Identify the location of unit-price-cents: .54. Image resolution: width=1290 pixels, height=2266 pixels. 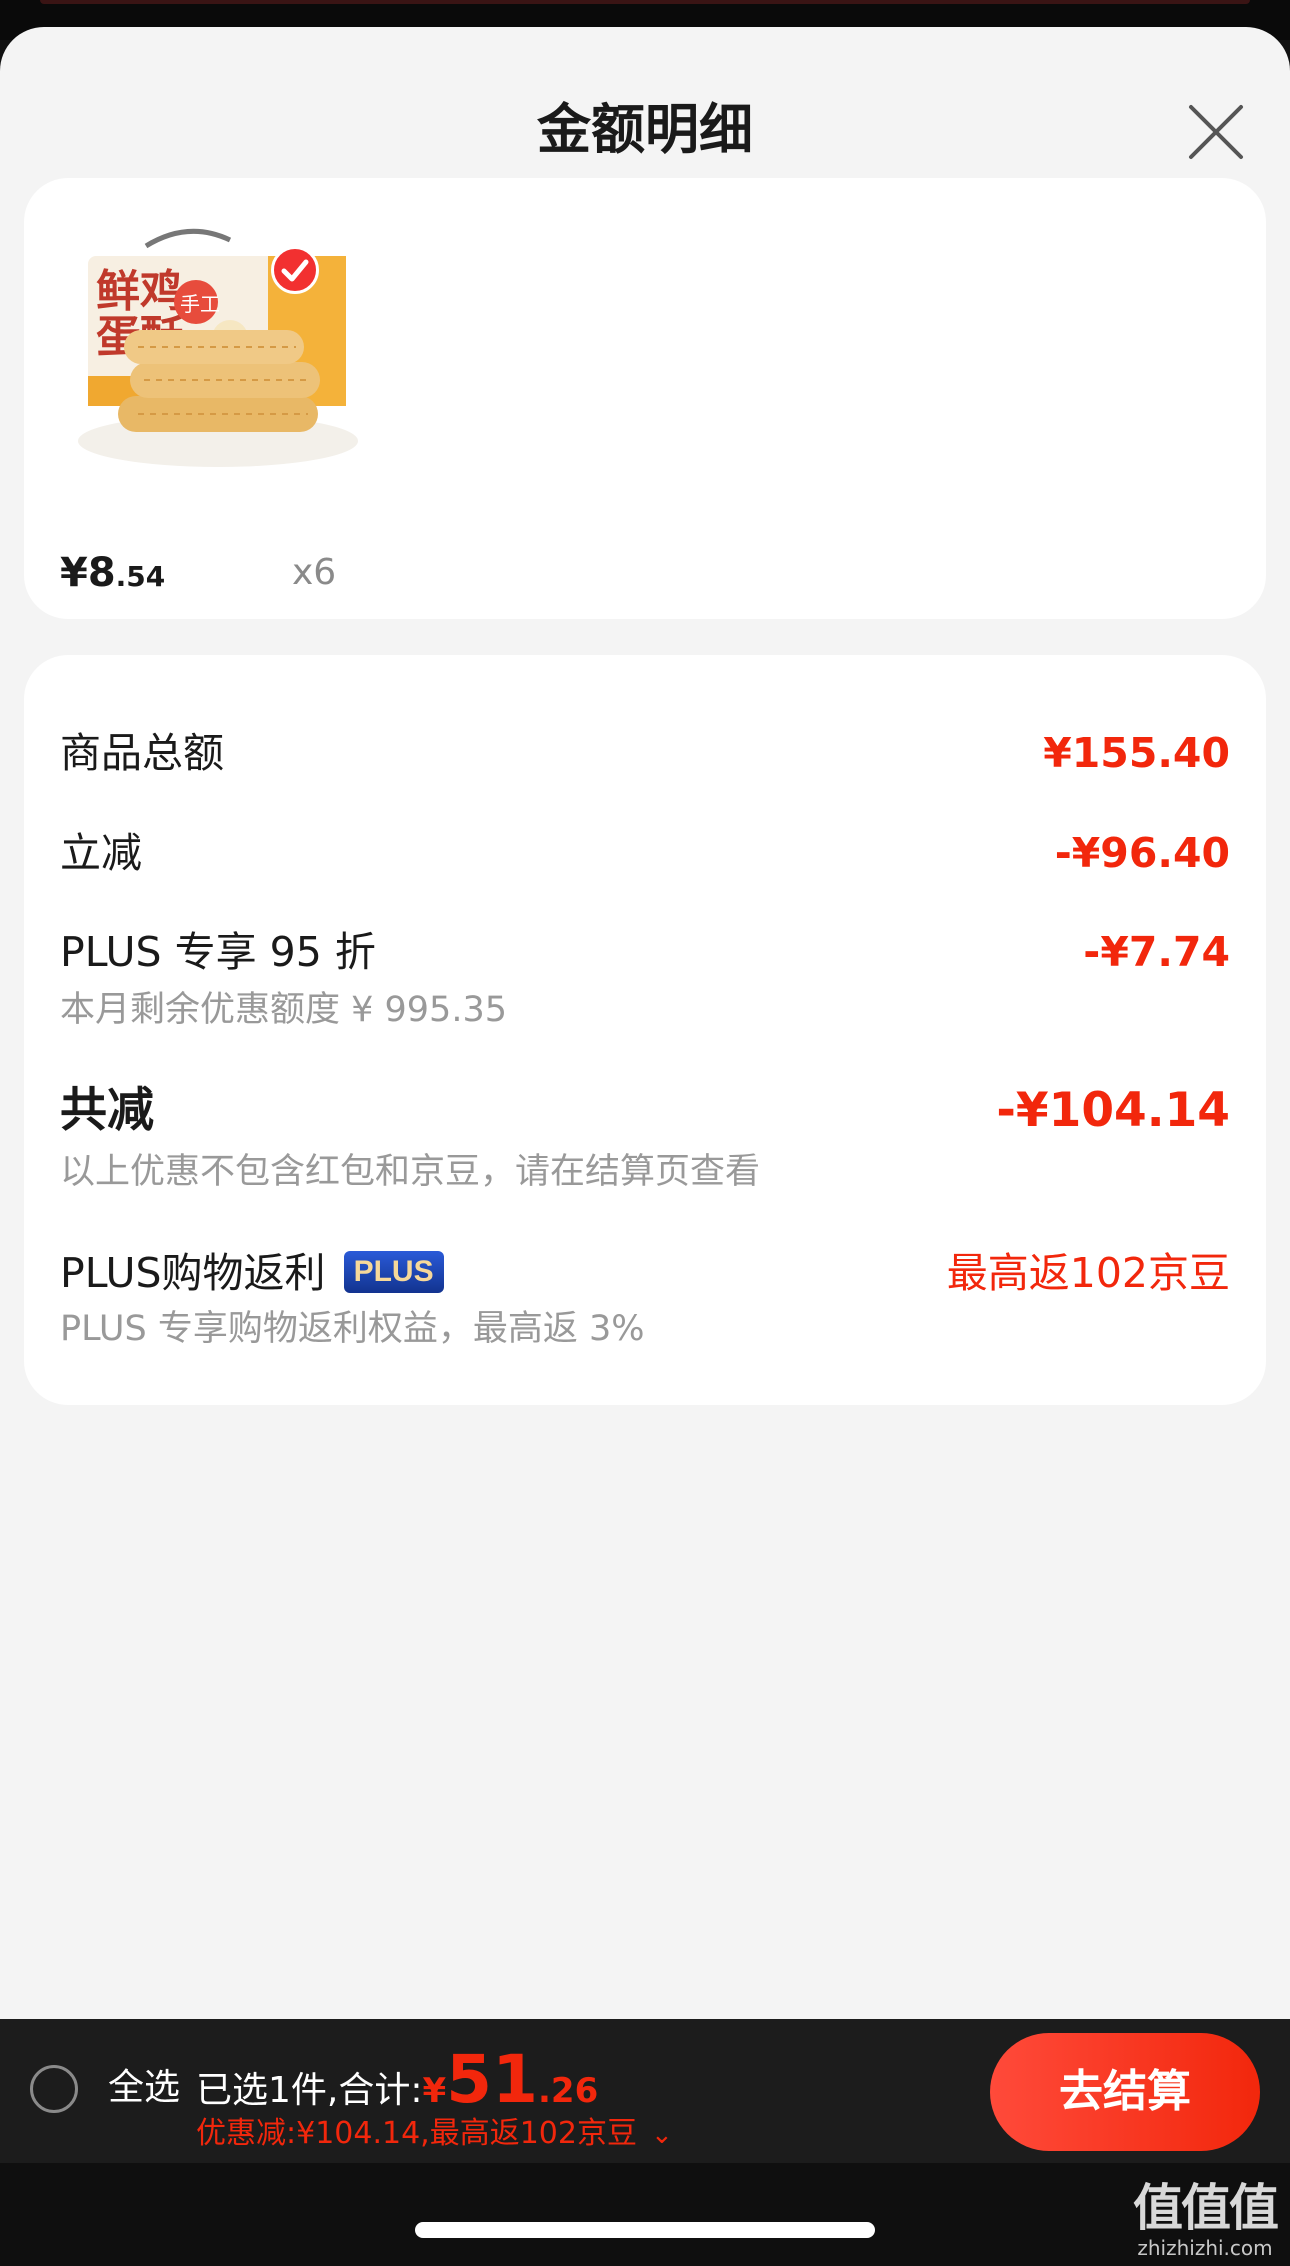
(140, 576).